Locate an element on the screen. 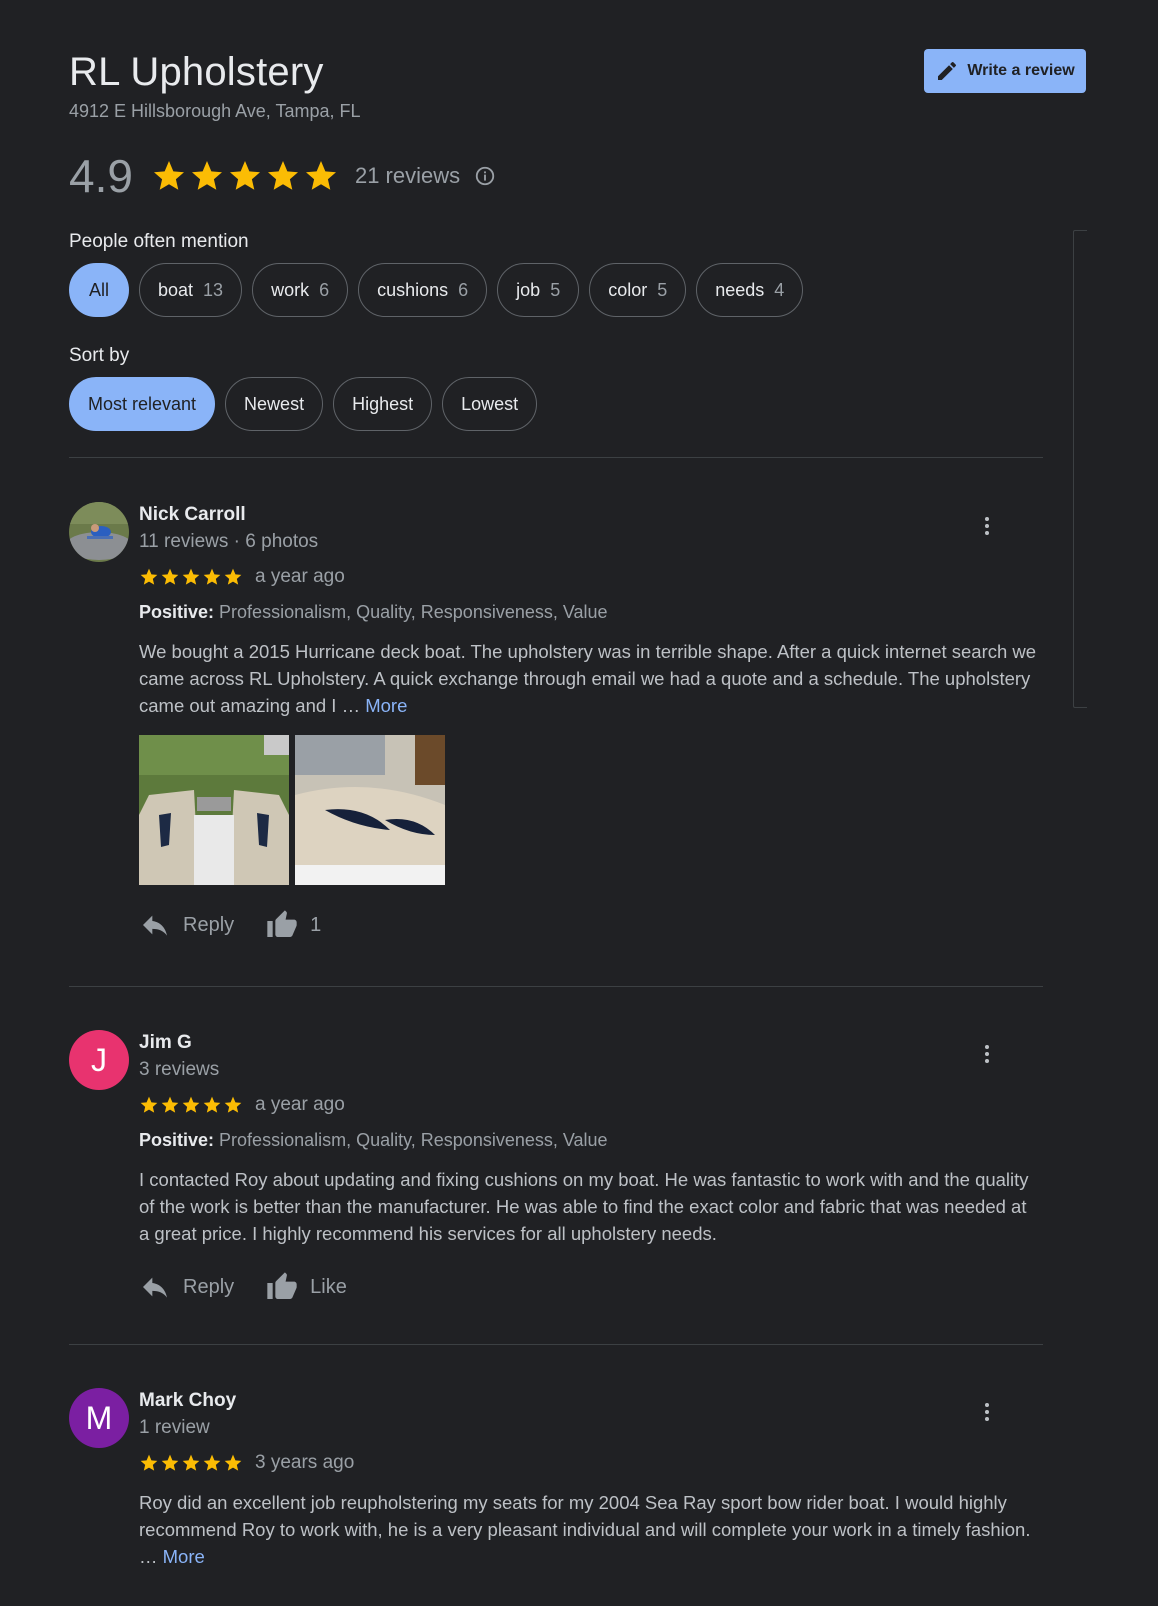  chip-cushions: cushions 6 is located at coordinates (423, 290).